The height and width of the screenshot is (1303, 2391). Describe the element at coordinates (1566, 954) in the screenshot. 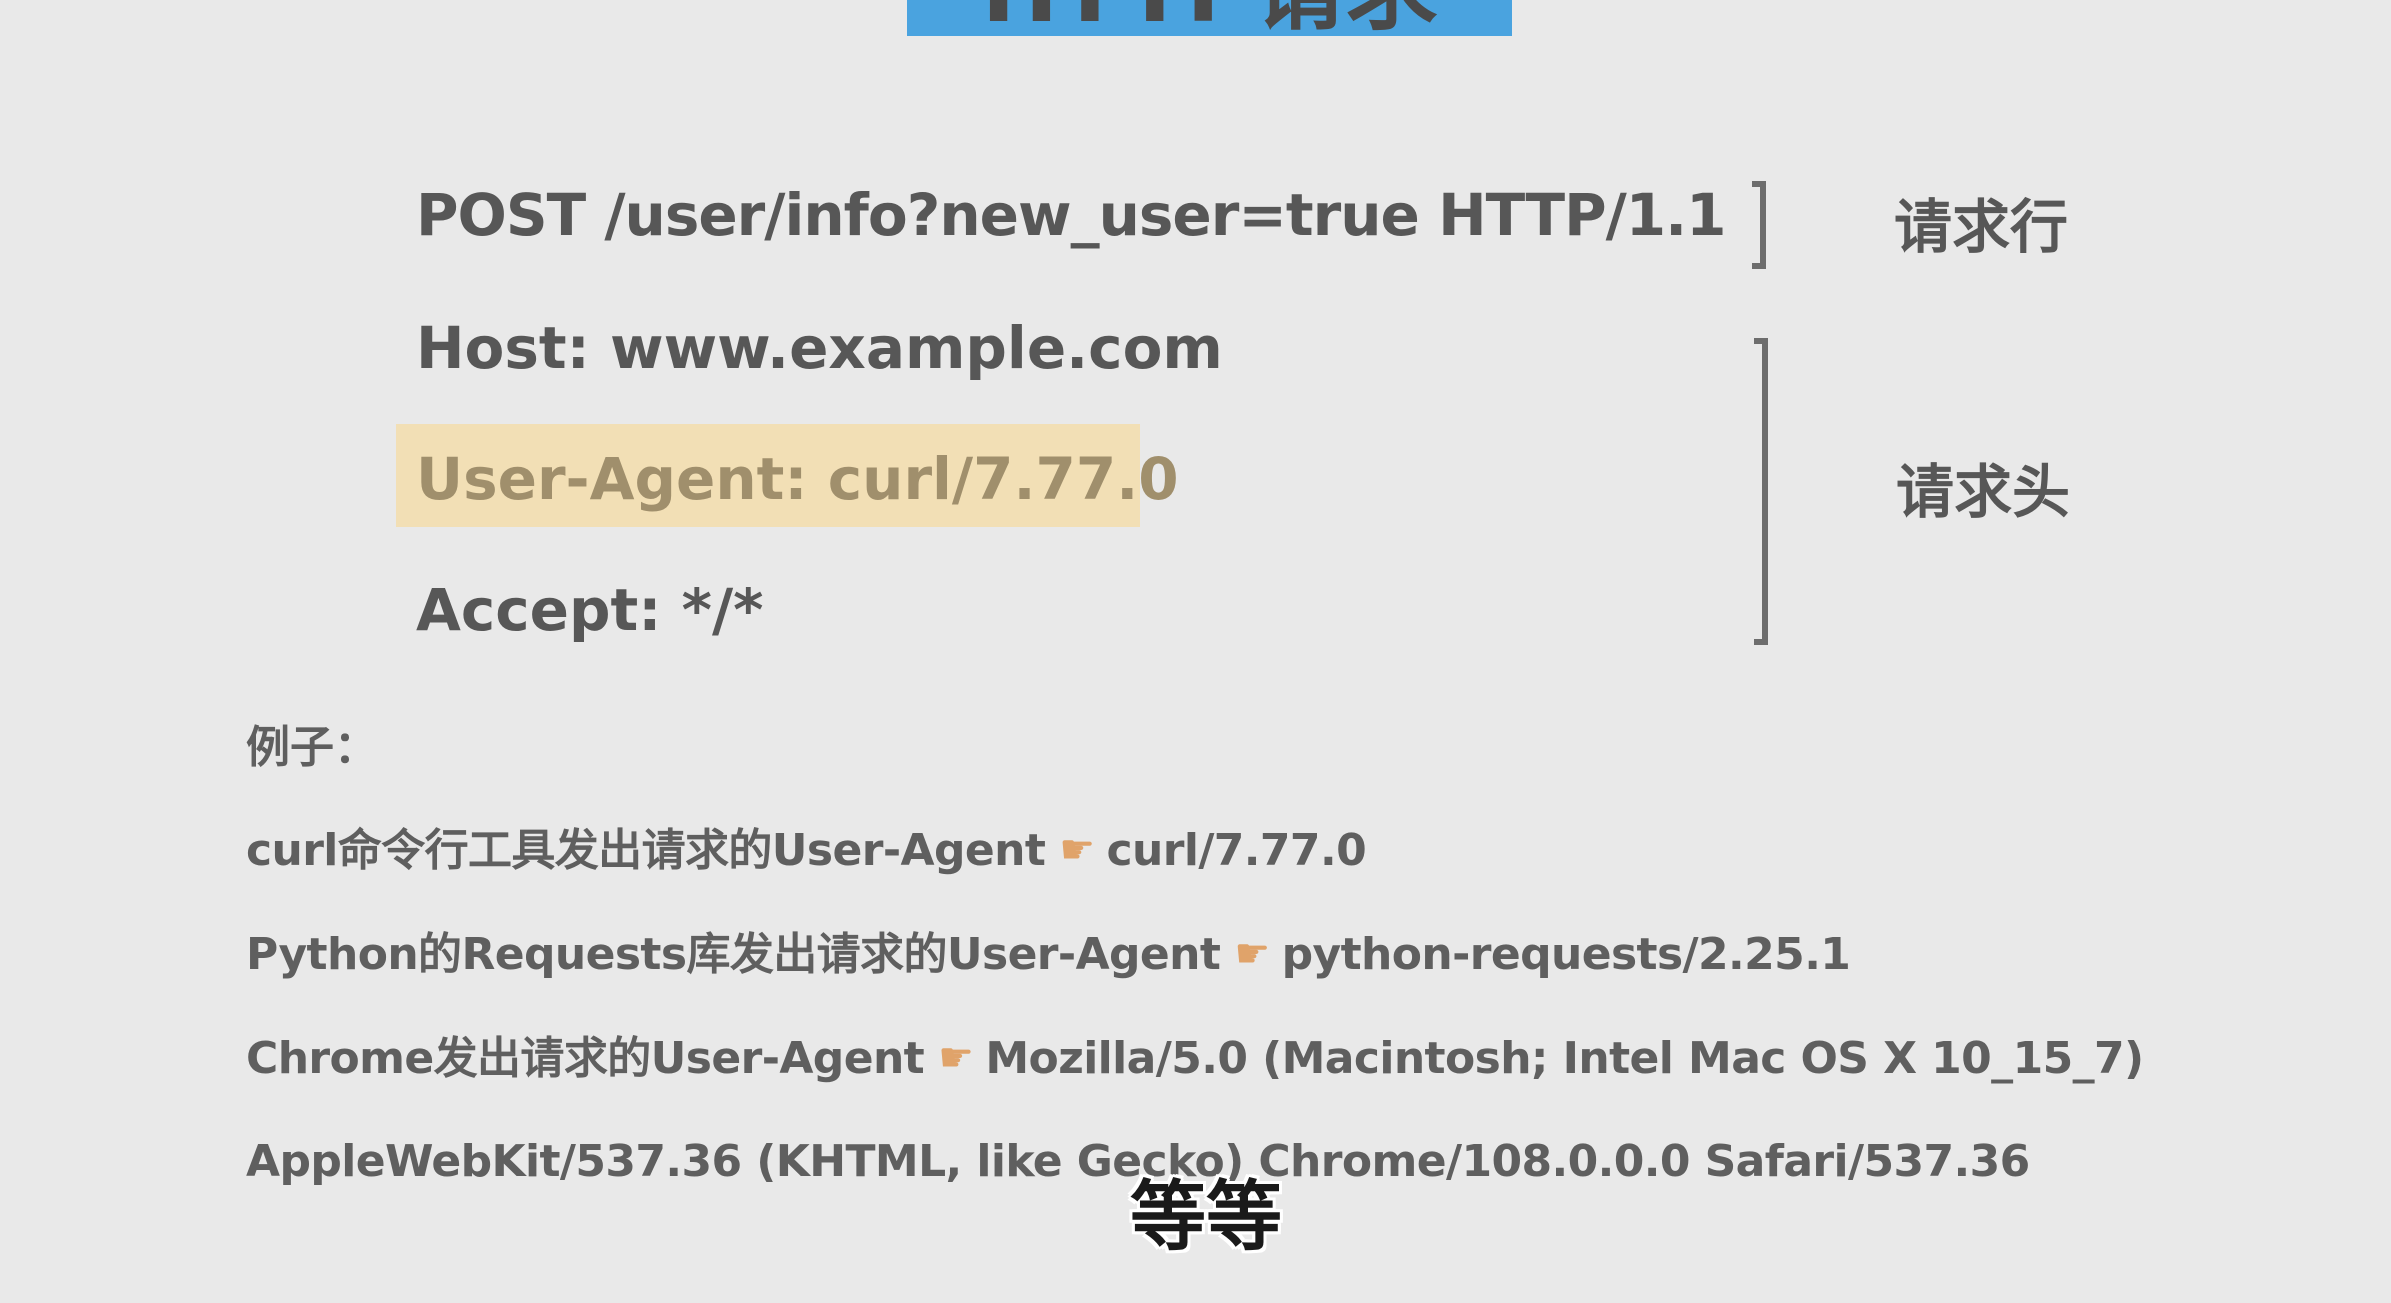

I see `example-value: python-requests/2.25.1` at that location.